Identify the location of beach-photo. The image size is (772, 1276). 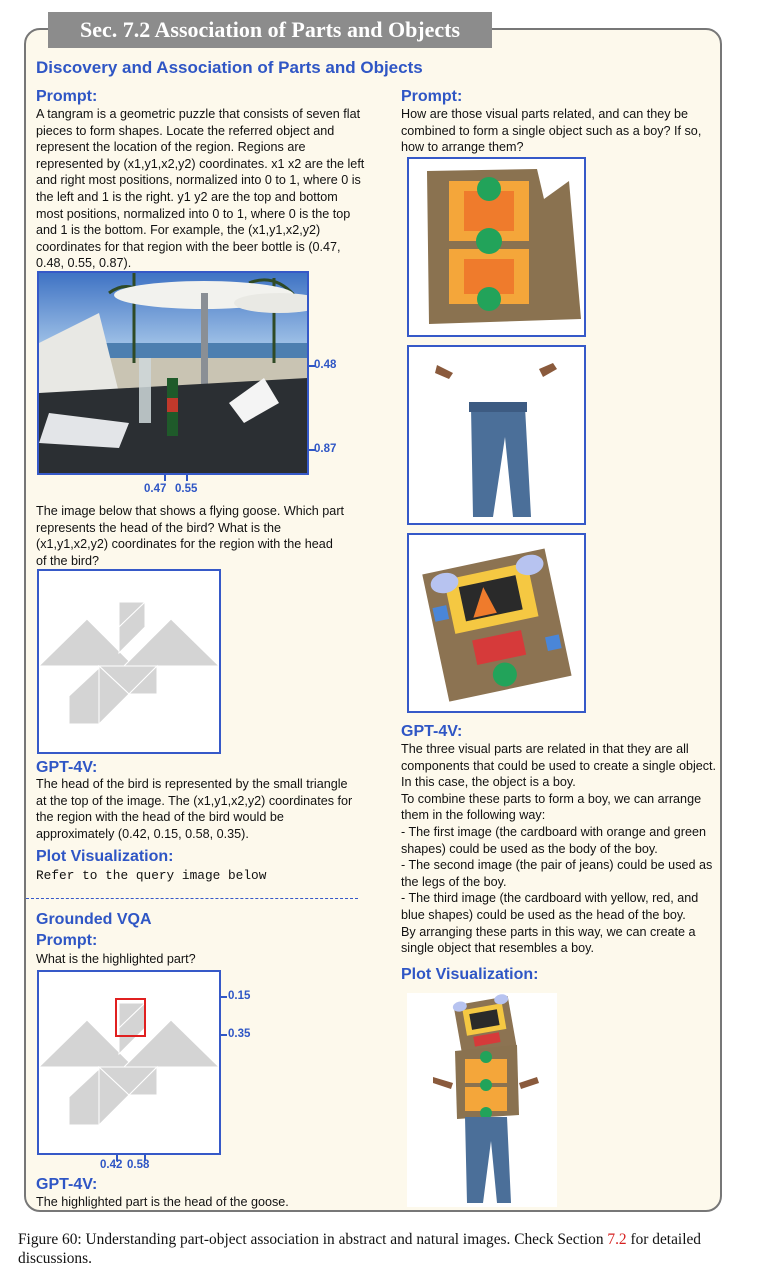
(173, 373).